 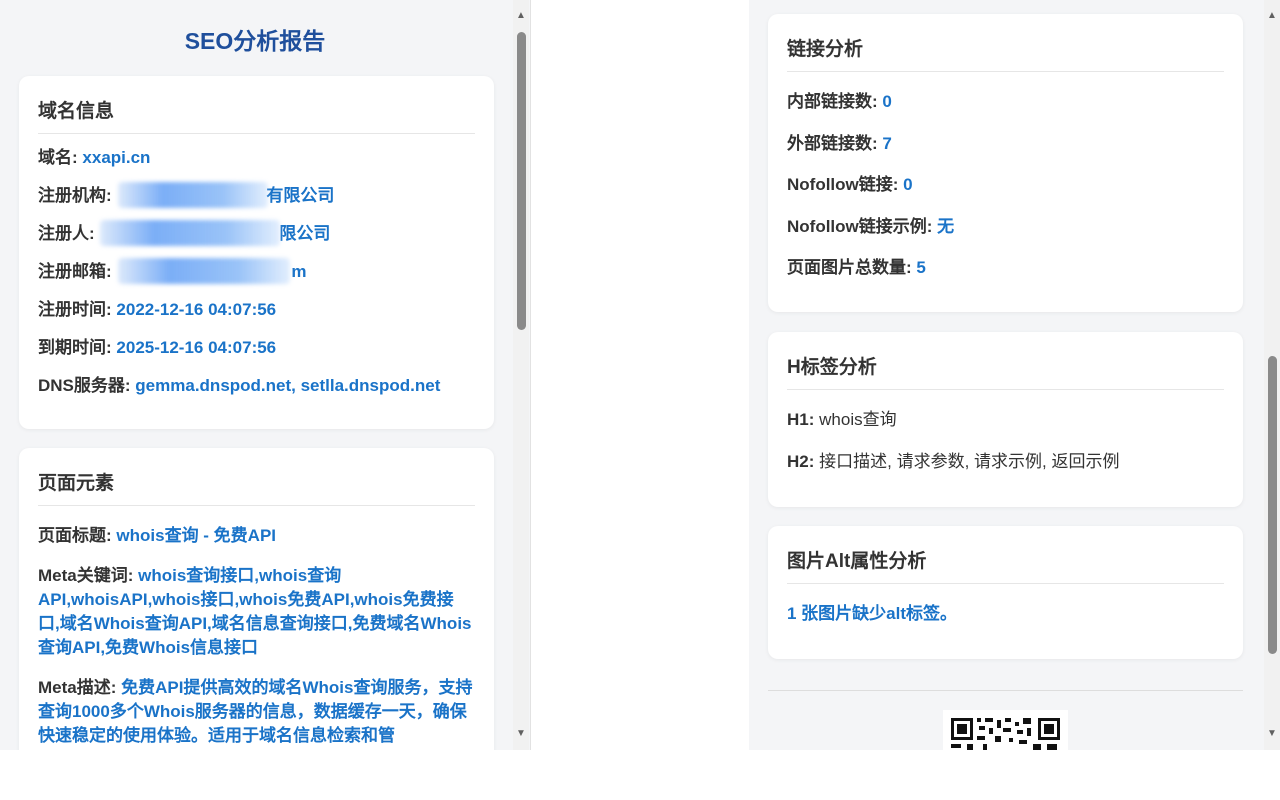 What do you see at coordinates (887, 143) in the screenshot?
I see `external-links-value: 7` at bounding box center [887, 143].